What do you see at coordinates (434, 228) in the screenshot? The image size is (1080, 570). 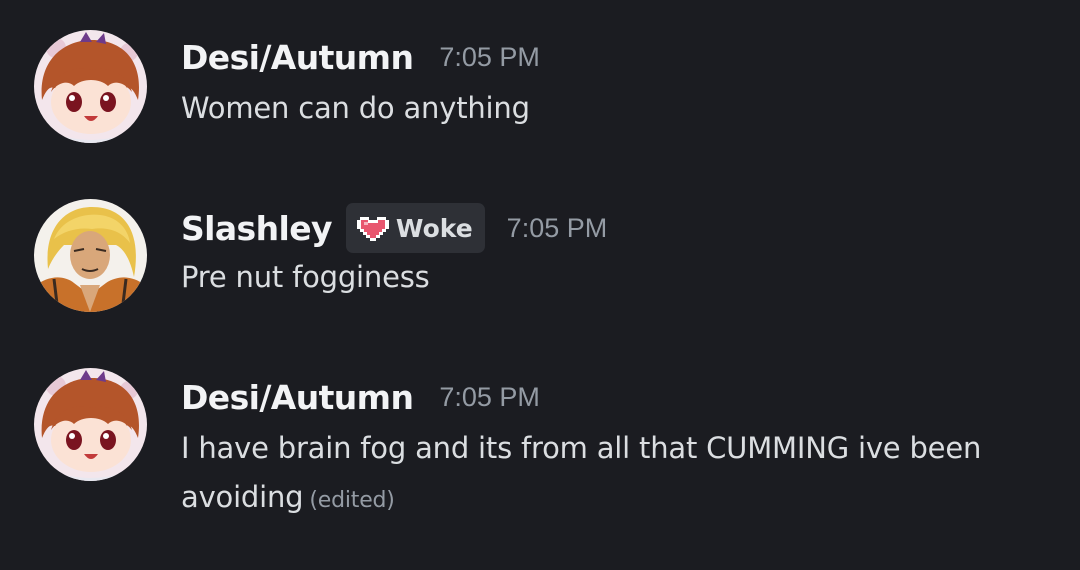 I see `role-tag-label: Woke` at bounding box center [434, 228].